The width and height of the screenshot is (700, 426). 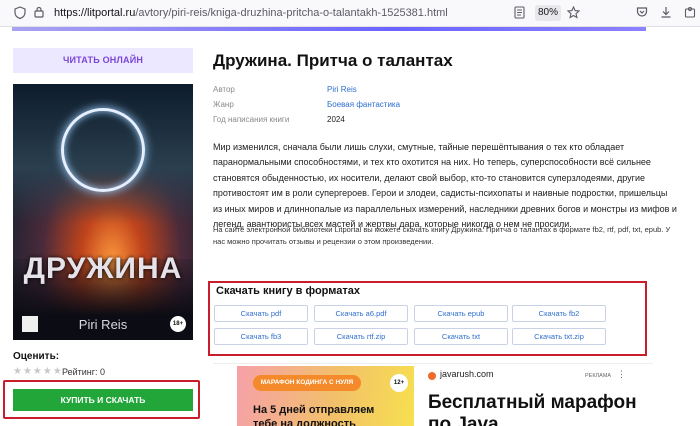 I want to click on meta-label-genre: Жанр, so click(x=223, y=104).